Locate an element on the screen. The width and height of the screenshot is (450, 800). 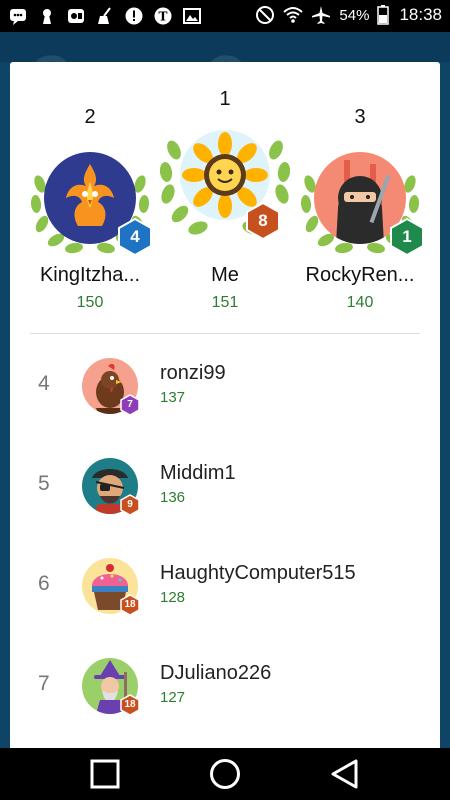
navigation-bar is located at coordinates (225, 774).